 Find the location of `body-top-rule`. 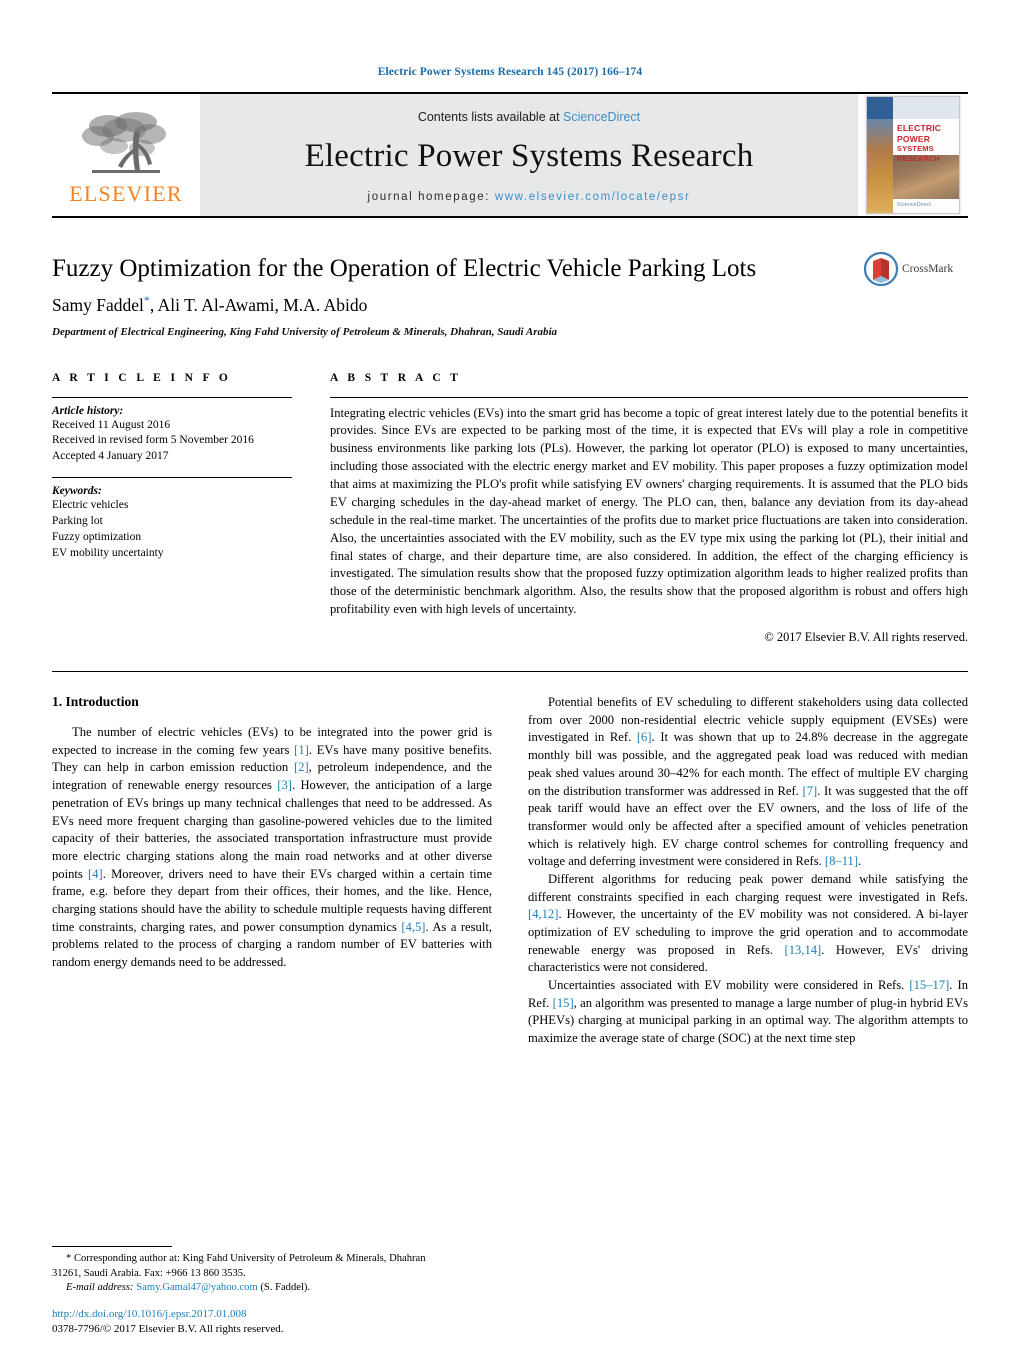

body-top-rule is located at coordinates (510, 672).